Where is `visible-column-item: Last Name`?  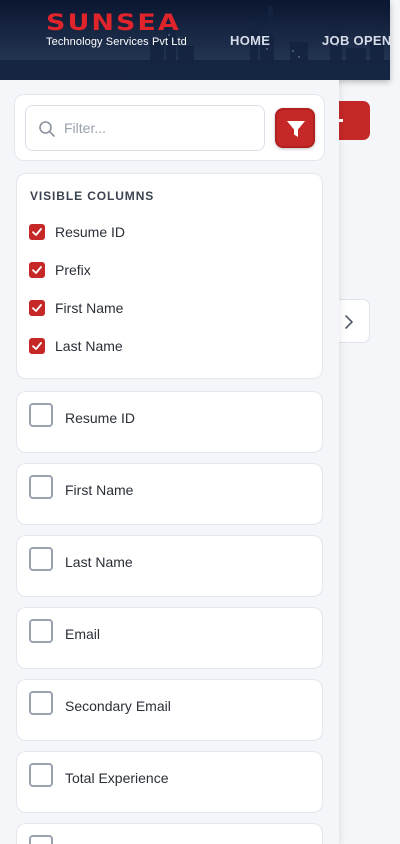 visible-column-item: Last Name is located at coordinates (76, 346).